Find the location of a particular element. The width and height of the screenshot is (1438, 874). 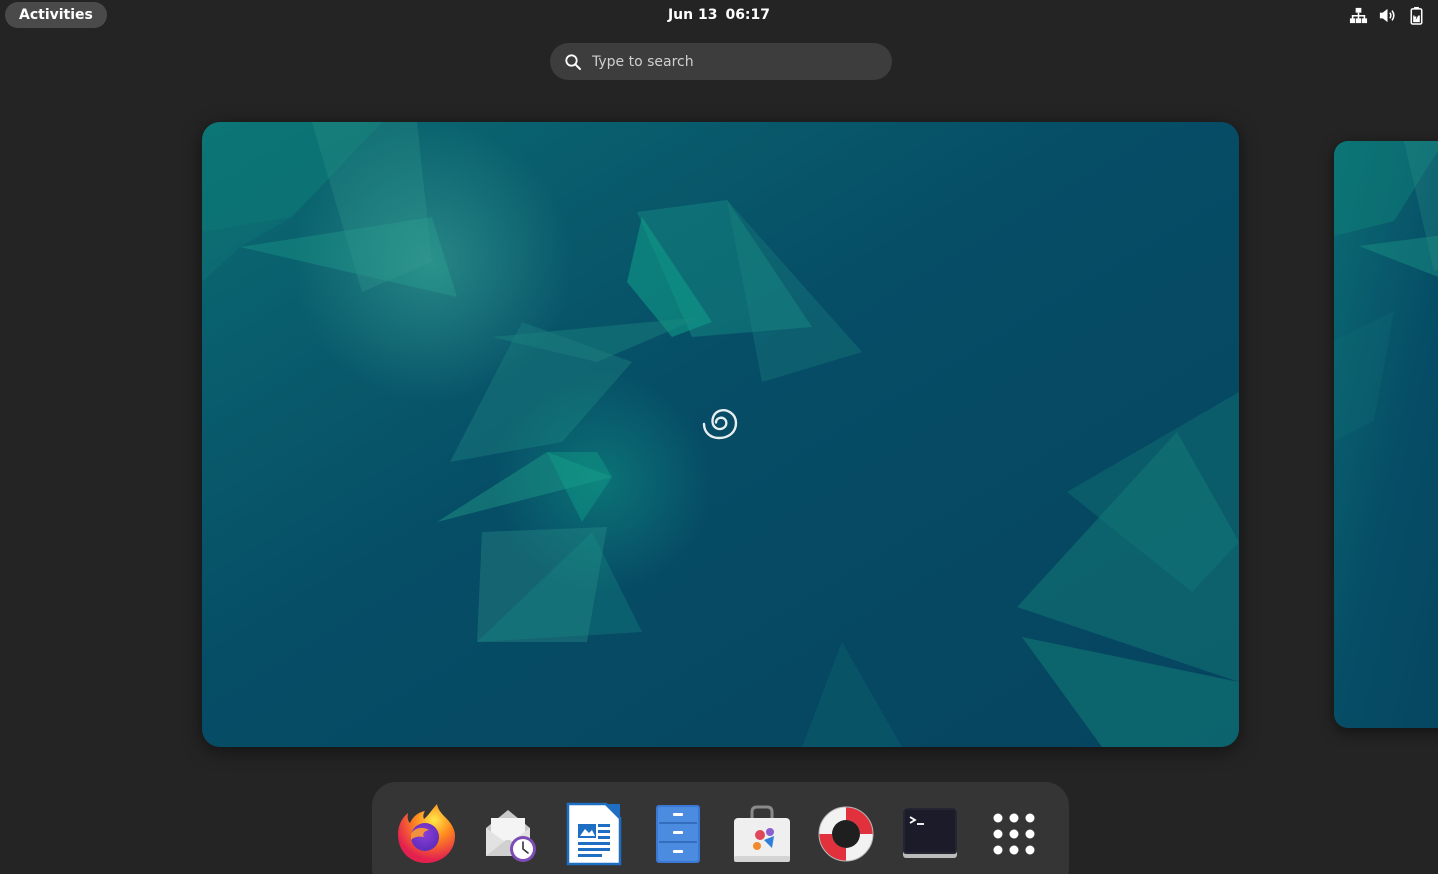

files-icon is located at coordinates (678, 834).